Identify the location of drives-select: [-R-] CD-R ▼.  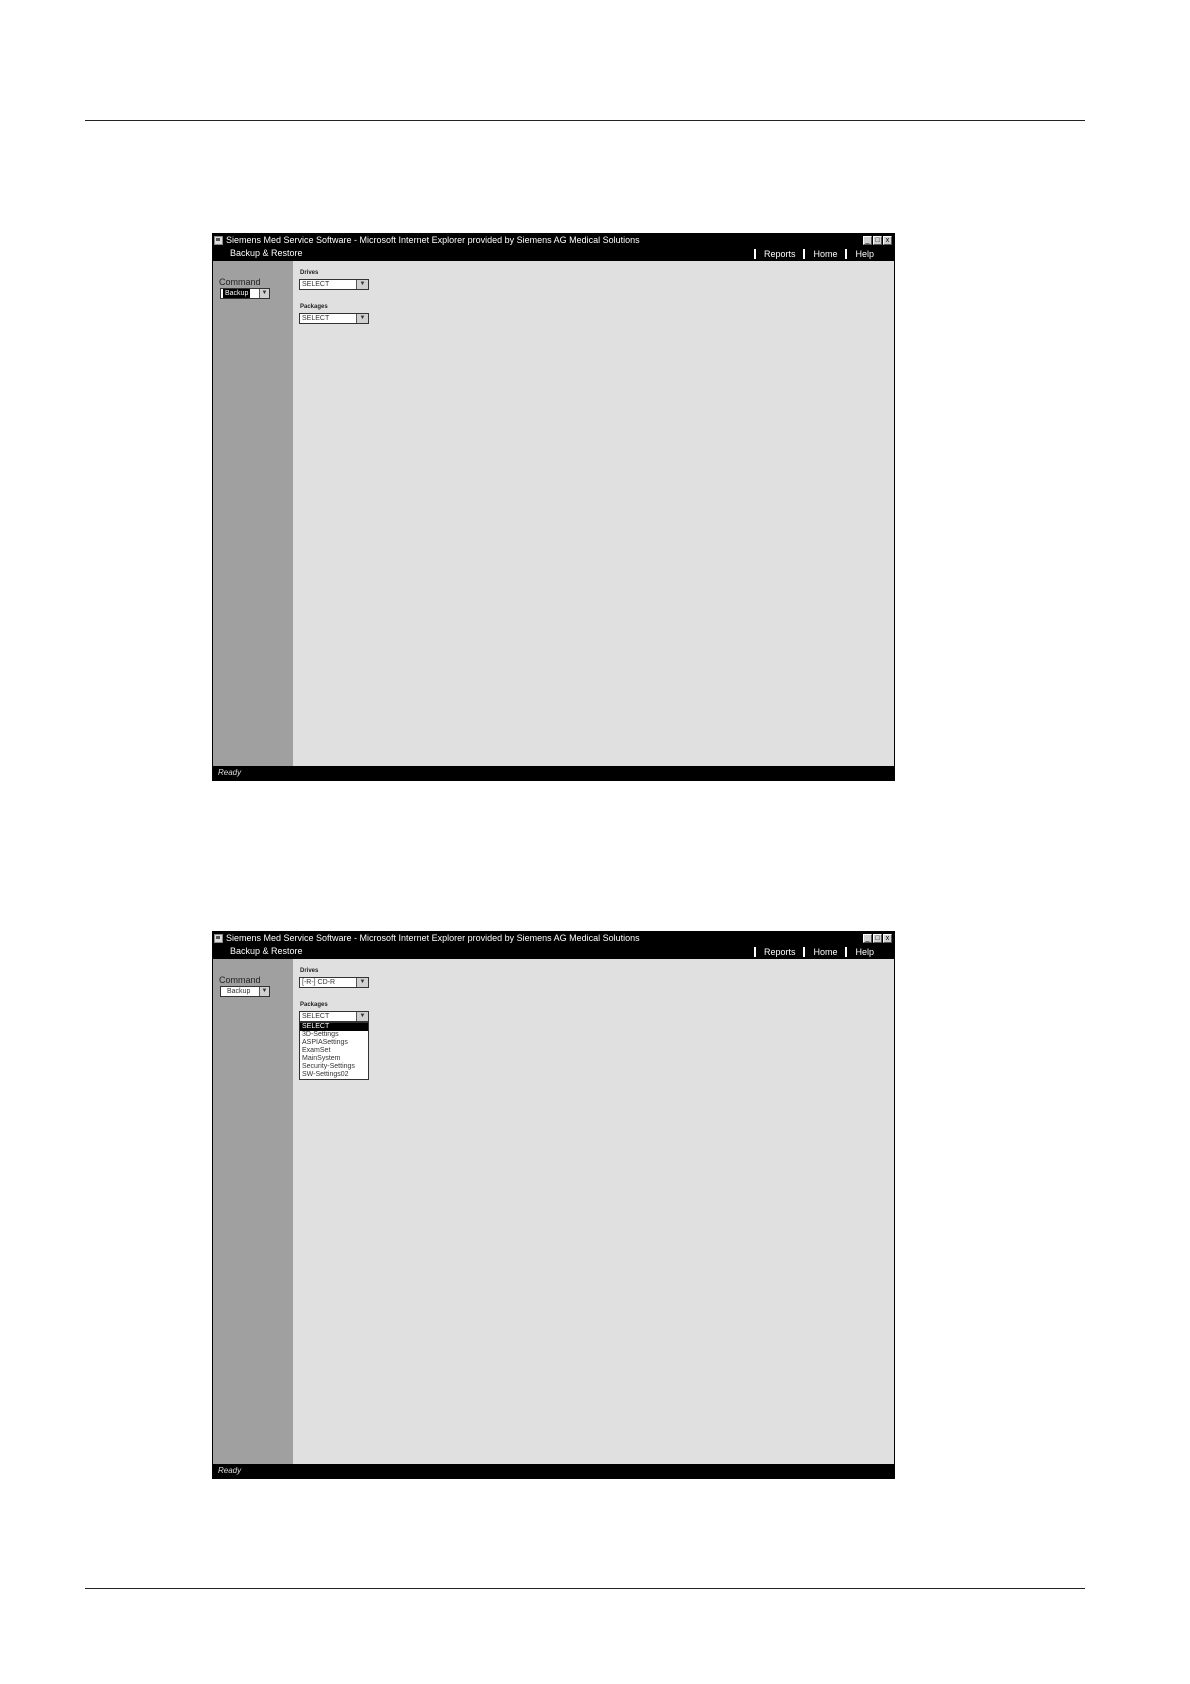
(334, 982).